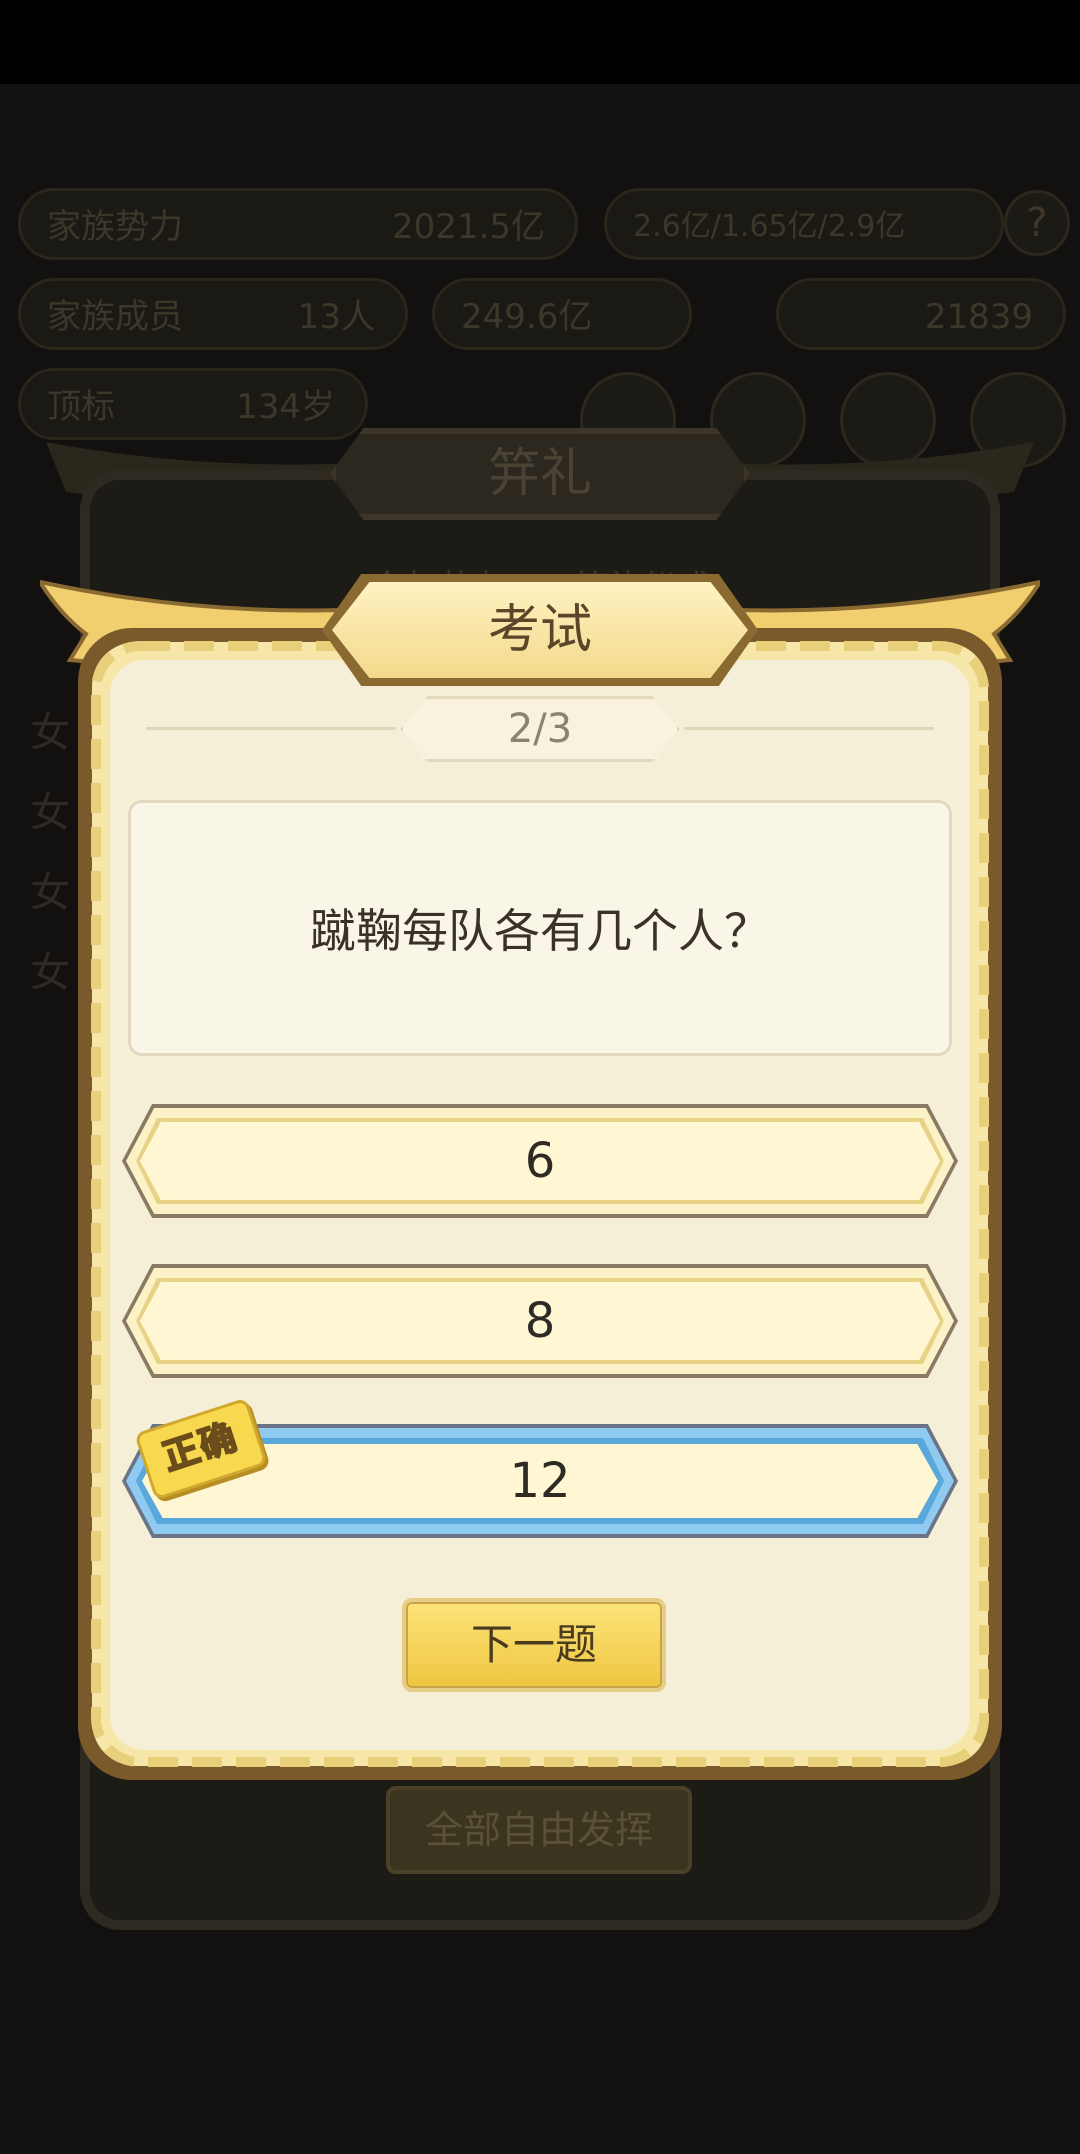  Describe the element at coordinates (527, 317) in the screenshot. I see `silver-value: 249.6亿` at that location.